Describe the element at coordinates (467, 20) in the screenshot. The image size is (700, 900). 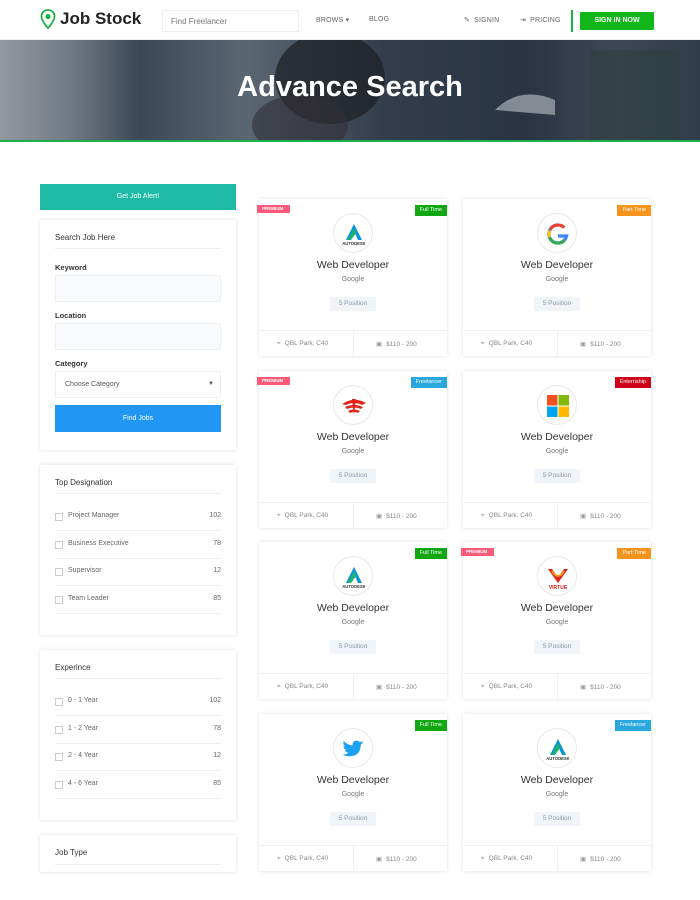
I see `pencil-icon: ✎` at that location.